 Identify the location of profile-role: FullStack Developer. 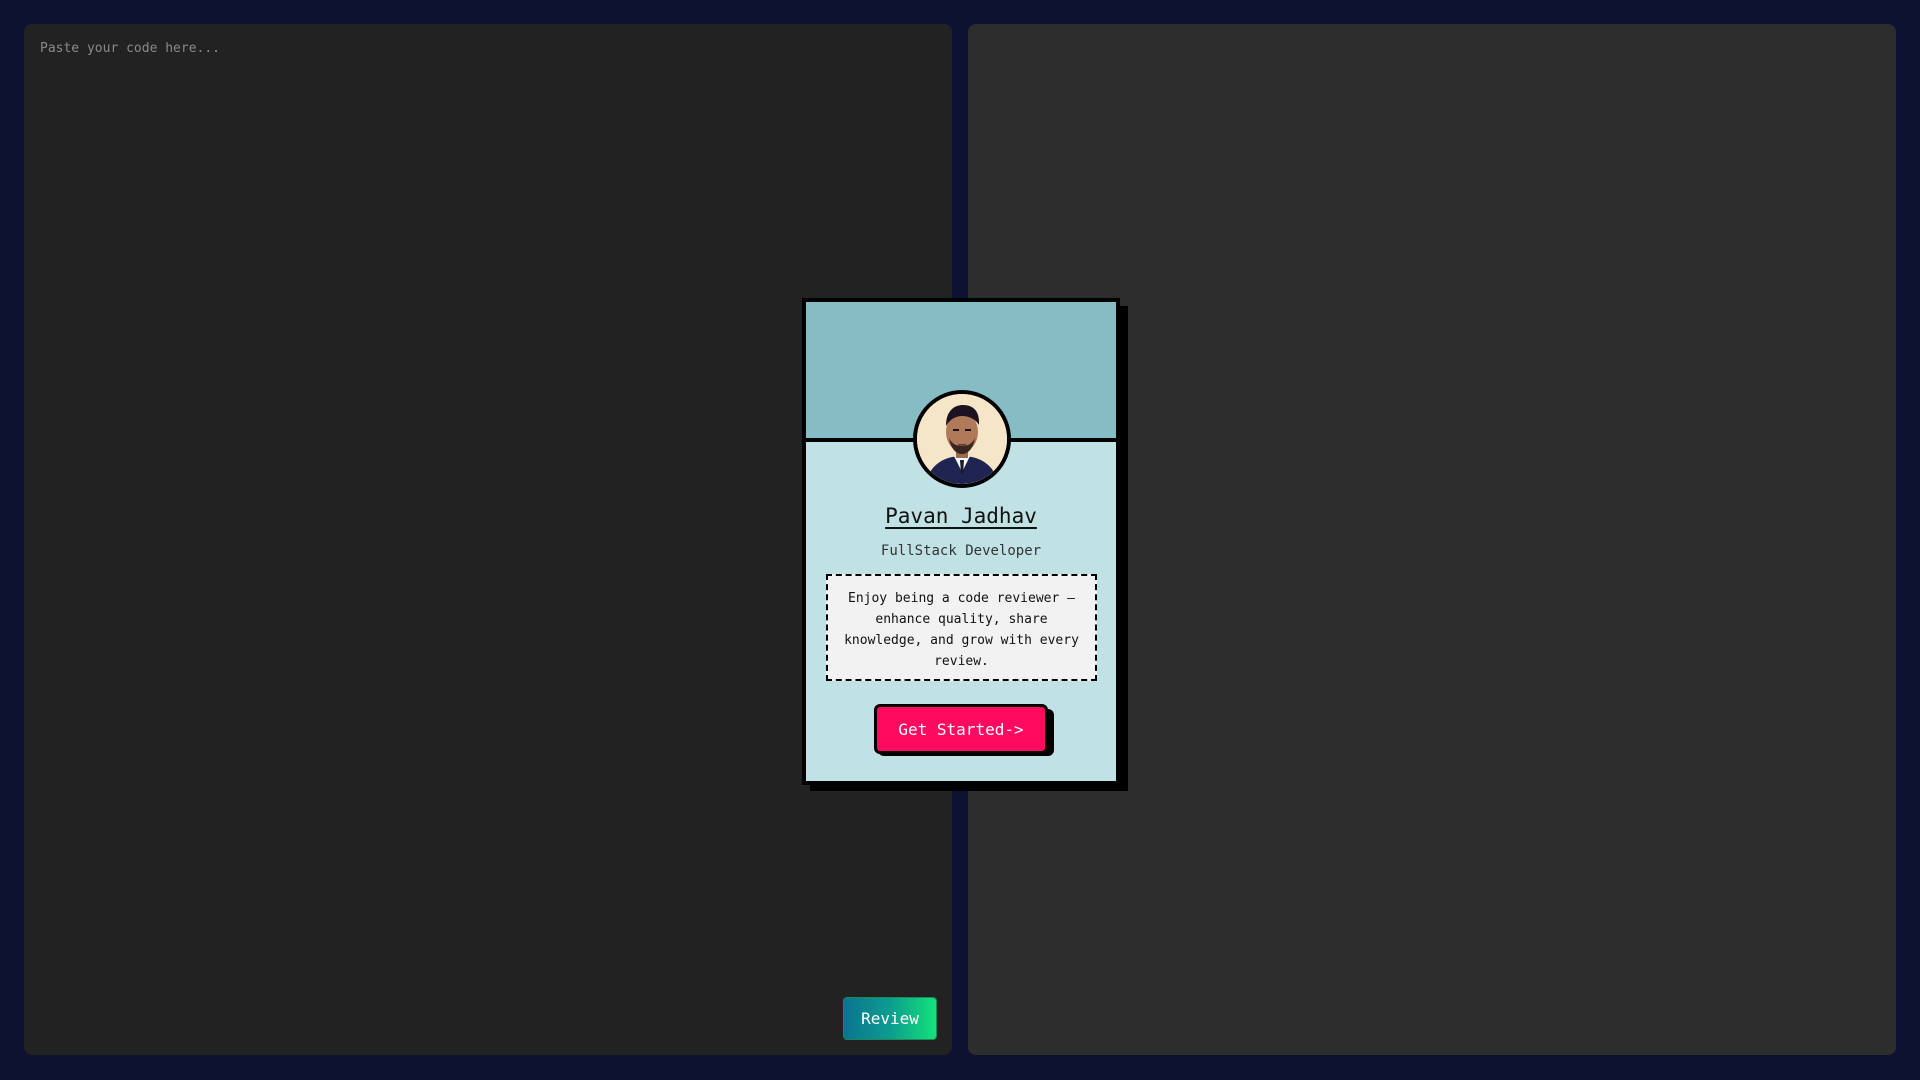
(961, 551).